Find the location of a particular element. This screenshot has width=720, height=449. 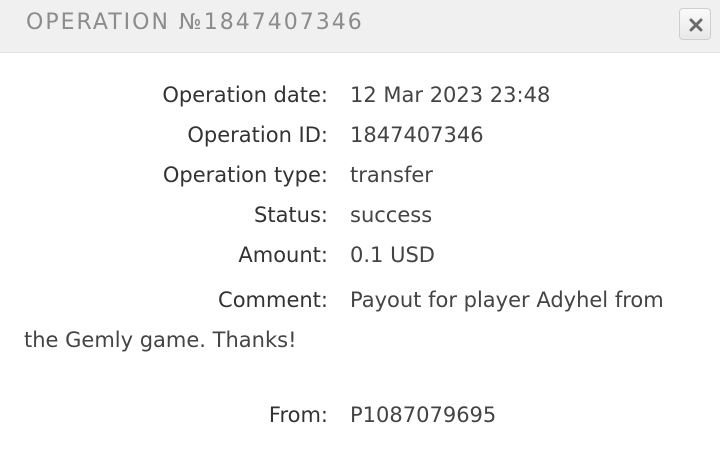

dialog-title: OPERATION №1847407346 is located at coordinates (195, 22).